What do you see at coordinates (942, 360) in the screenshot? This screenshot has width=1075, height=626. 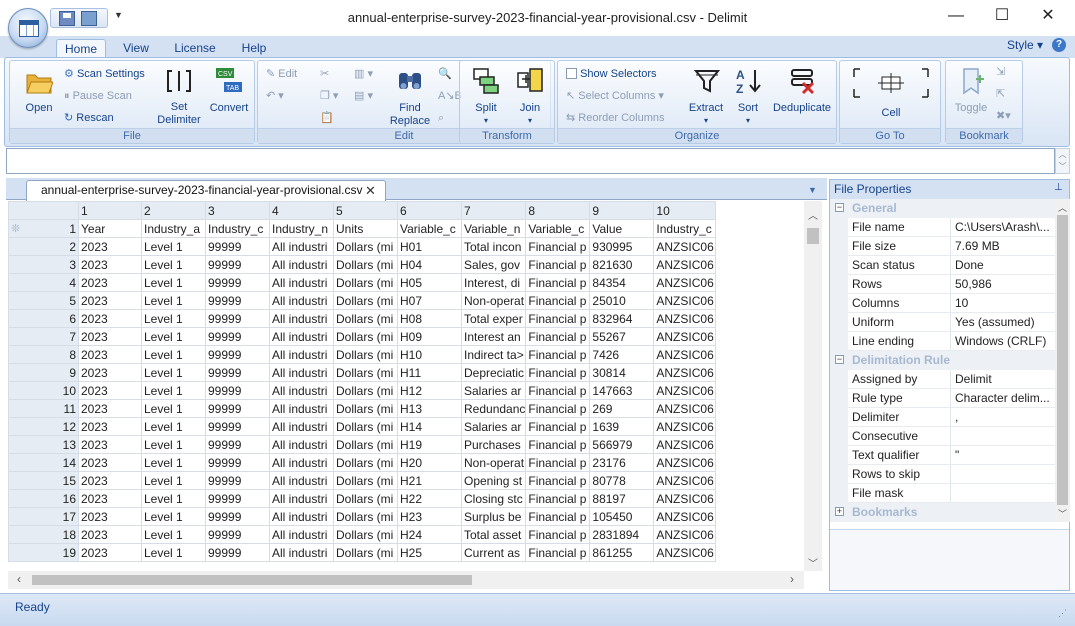 I see `property-category-delimitation: − Delimitation Rule` at bounding box center [942, 360].